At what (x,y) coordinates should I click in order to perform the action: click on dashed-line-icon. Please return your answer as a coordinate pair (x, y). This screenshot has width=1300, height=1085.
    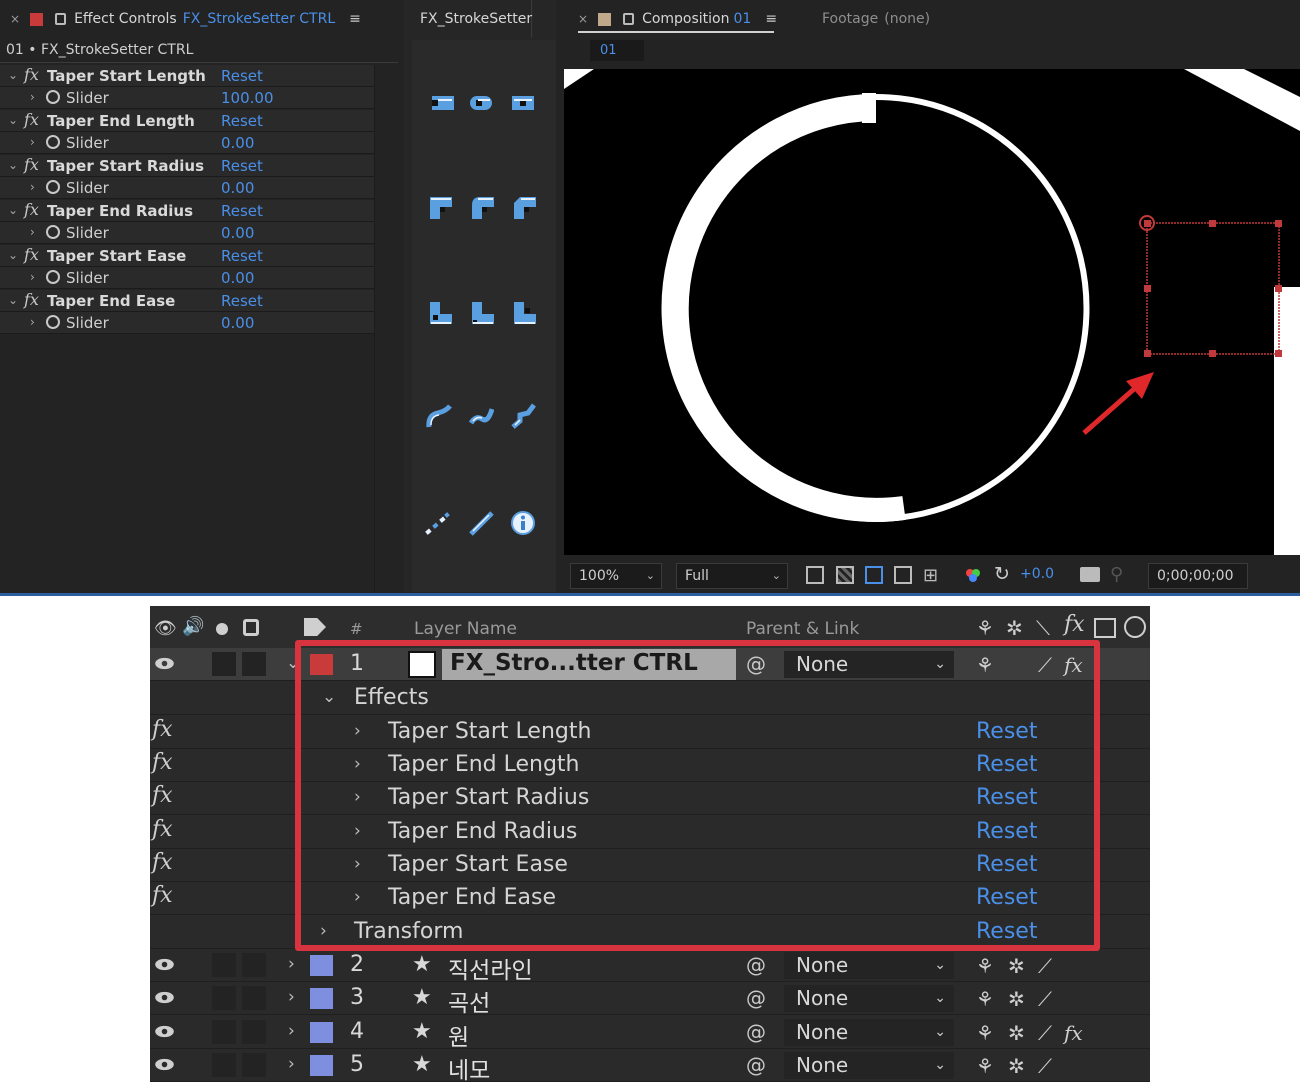
    Looking at the image, I should click on (437, 523).